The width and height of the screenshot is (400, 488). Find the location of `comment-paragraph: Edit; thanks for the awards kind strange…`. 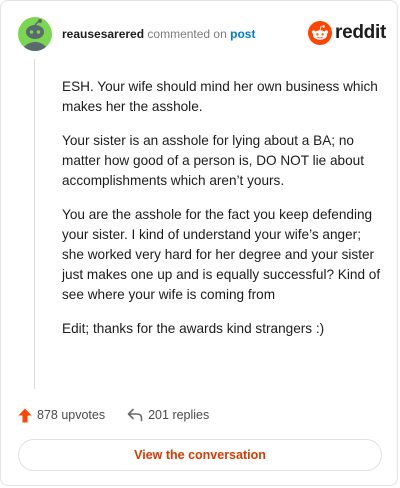

comment-paragraph: Edit; thanks for the awards kind strange… is located at coordinates (193, 328).